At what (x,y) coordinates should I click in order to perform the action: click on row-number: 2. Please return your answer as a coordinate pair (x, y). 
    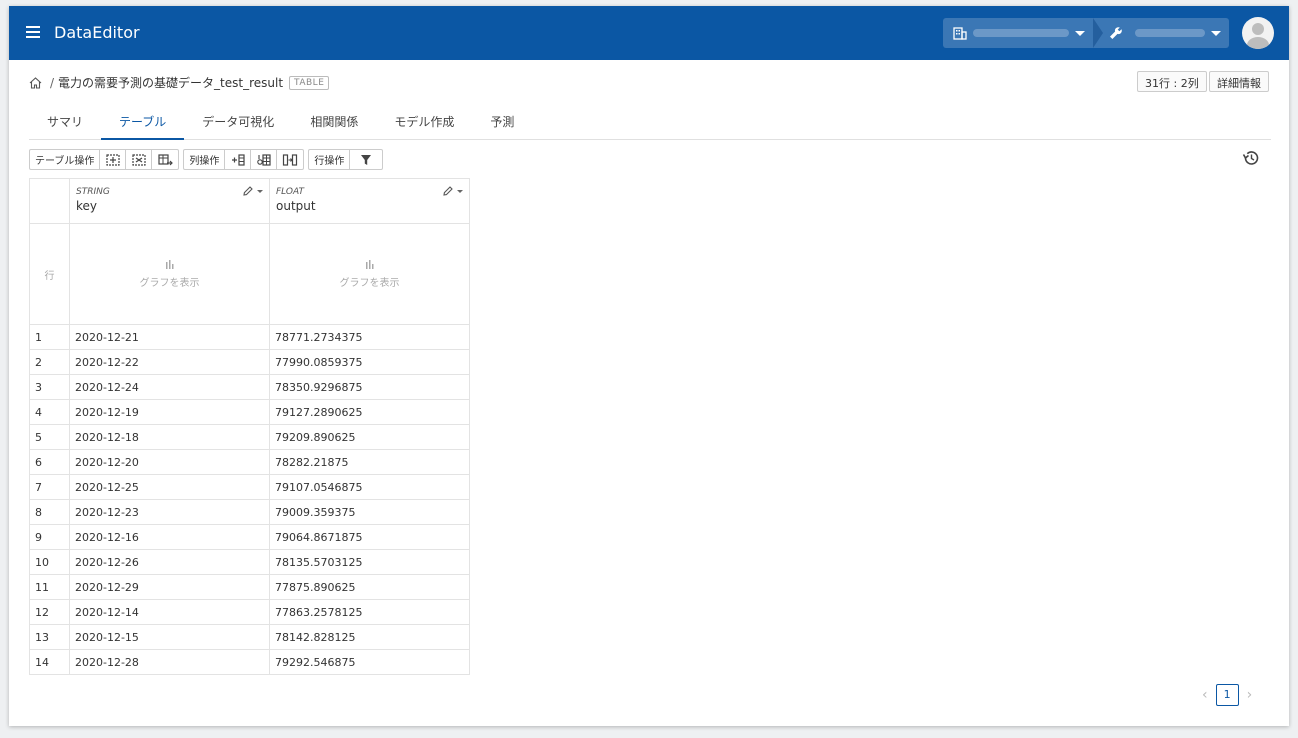
    Looking at the image, I should click on (49, 362).